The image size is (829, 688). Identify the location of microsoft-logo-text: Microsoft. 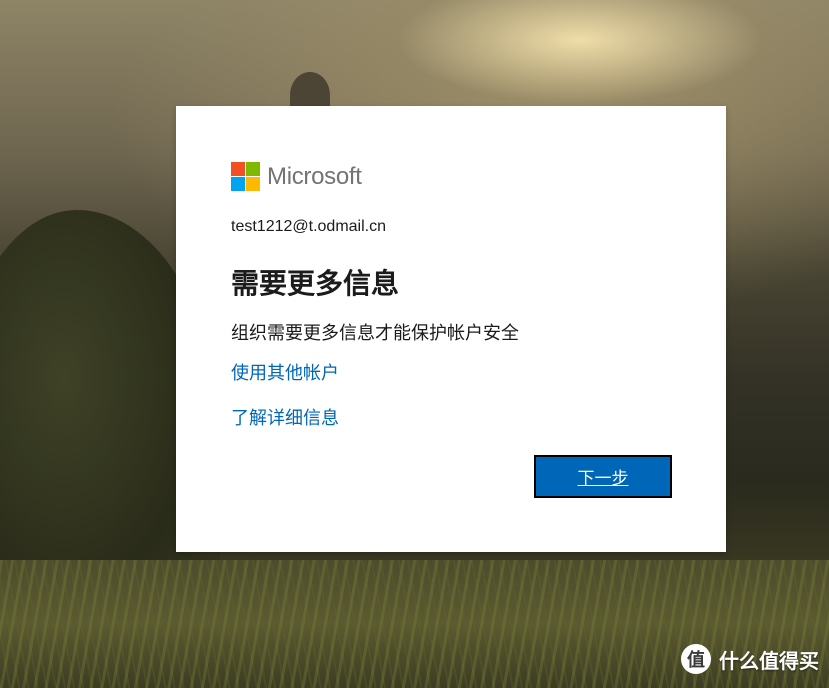
(314, 176).